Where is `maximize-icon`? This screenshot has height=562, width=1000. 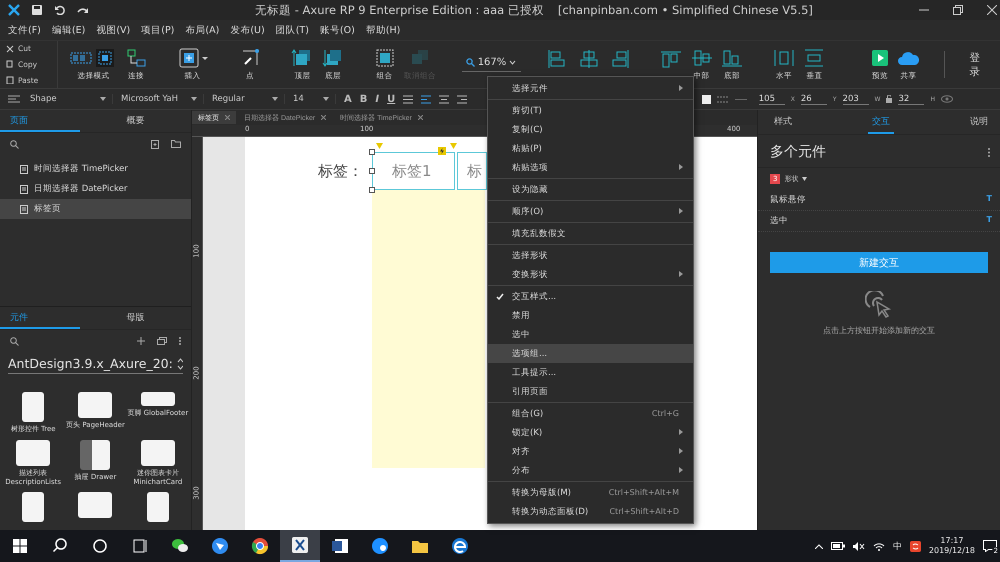 maximize-icon is located at coordinates (958, 10).